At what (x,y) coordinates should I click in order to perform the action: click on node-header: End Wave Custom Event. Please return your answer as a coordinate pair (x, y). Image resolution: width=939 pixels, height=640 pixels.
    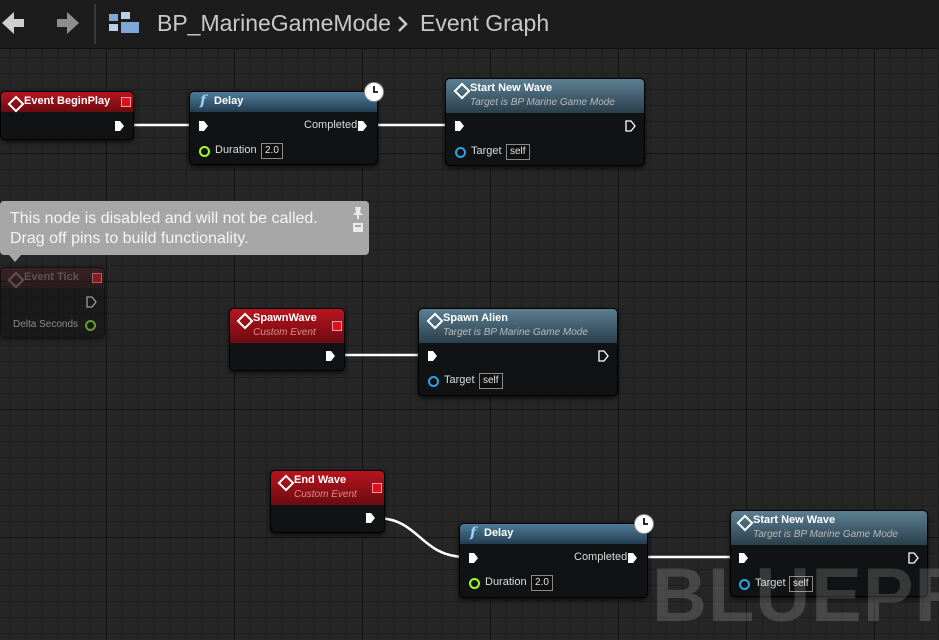
    Looking at the image, I should click on (327, 488).